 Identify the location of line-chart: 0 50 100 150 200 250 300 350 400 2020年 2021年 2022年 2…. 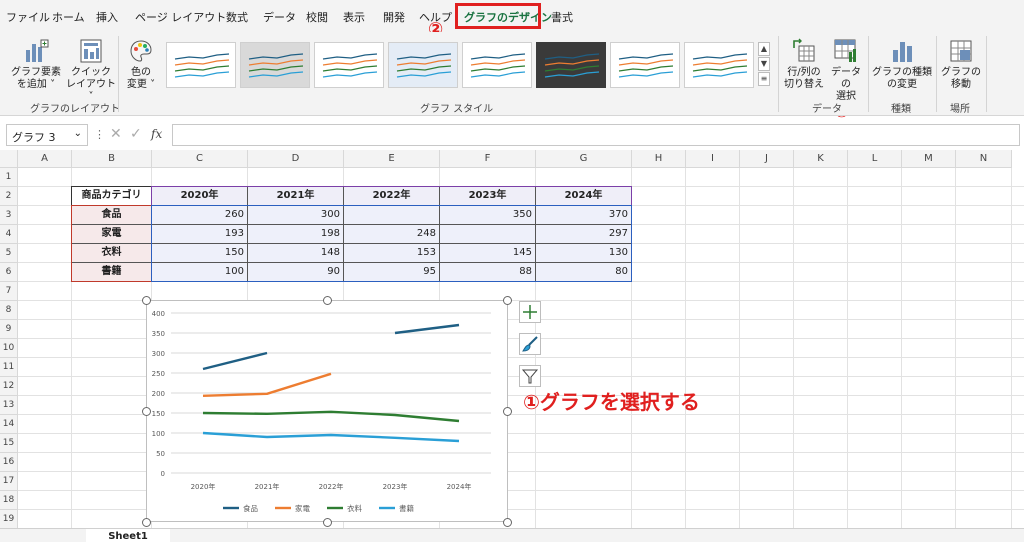
(327, 411).